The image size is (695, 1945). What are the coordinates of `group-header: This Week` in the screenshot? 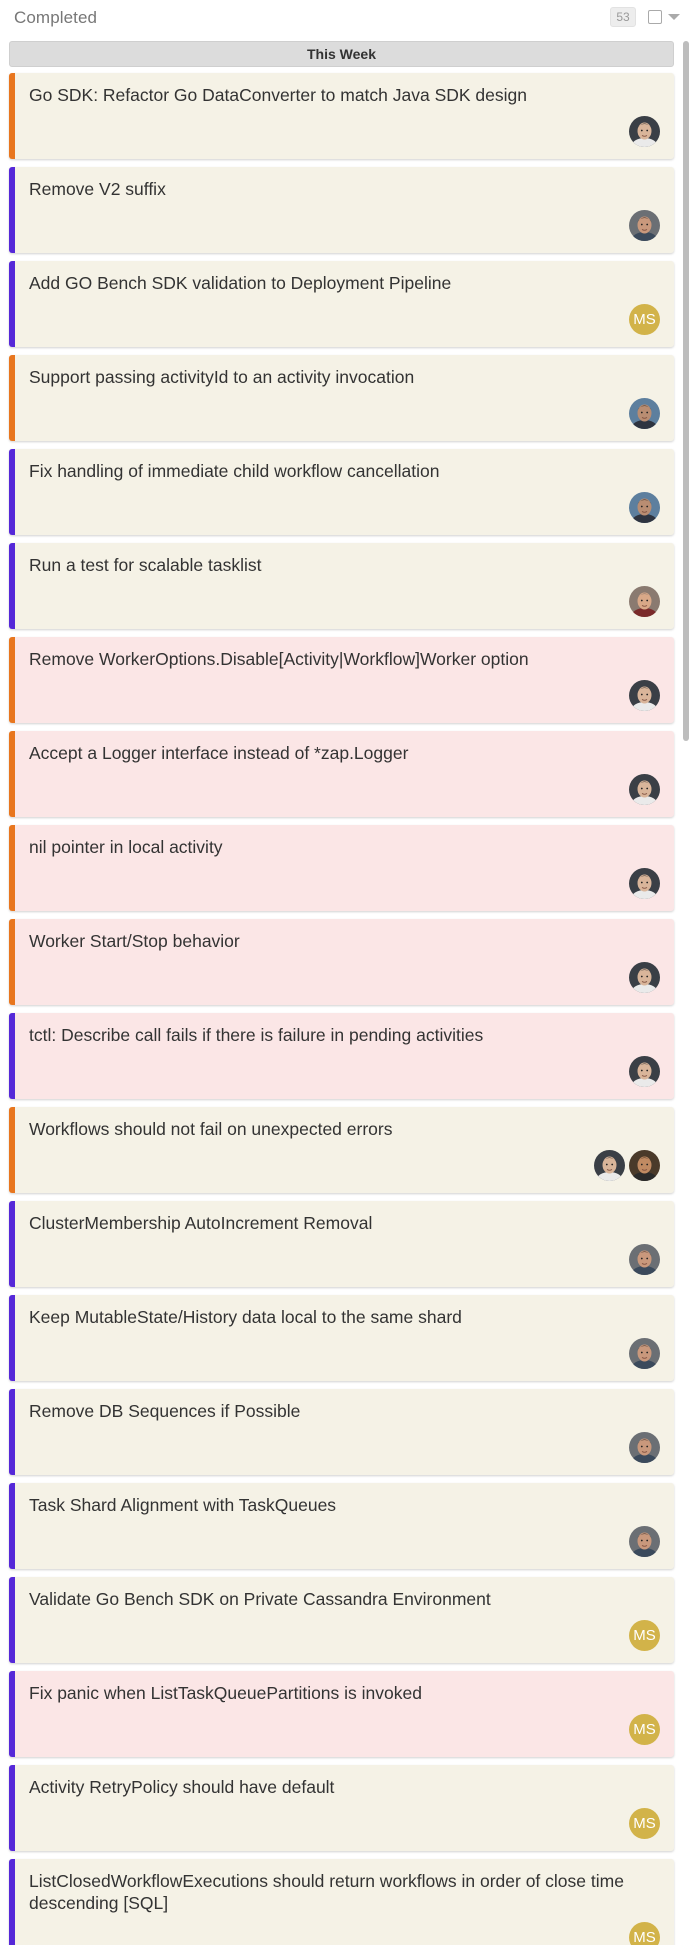 It's located at (341, 54).